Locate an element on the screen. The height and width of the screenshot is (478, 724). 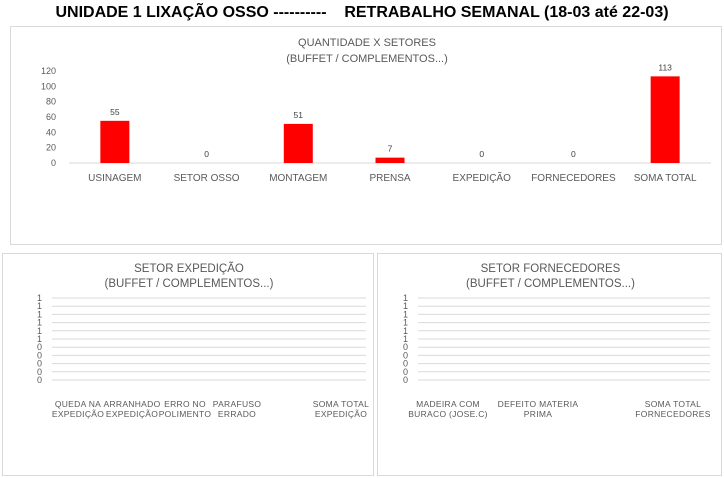
category-label: MONTAGEM is located at coordinates (298, 178).